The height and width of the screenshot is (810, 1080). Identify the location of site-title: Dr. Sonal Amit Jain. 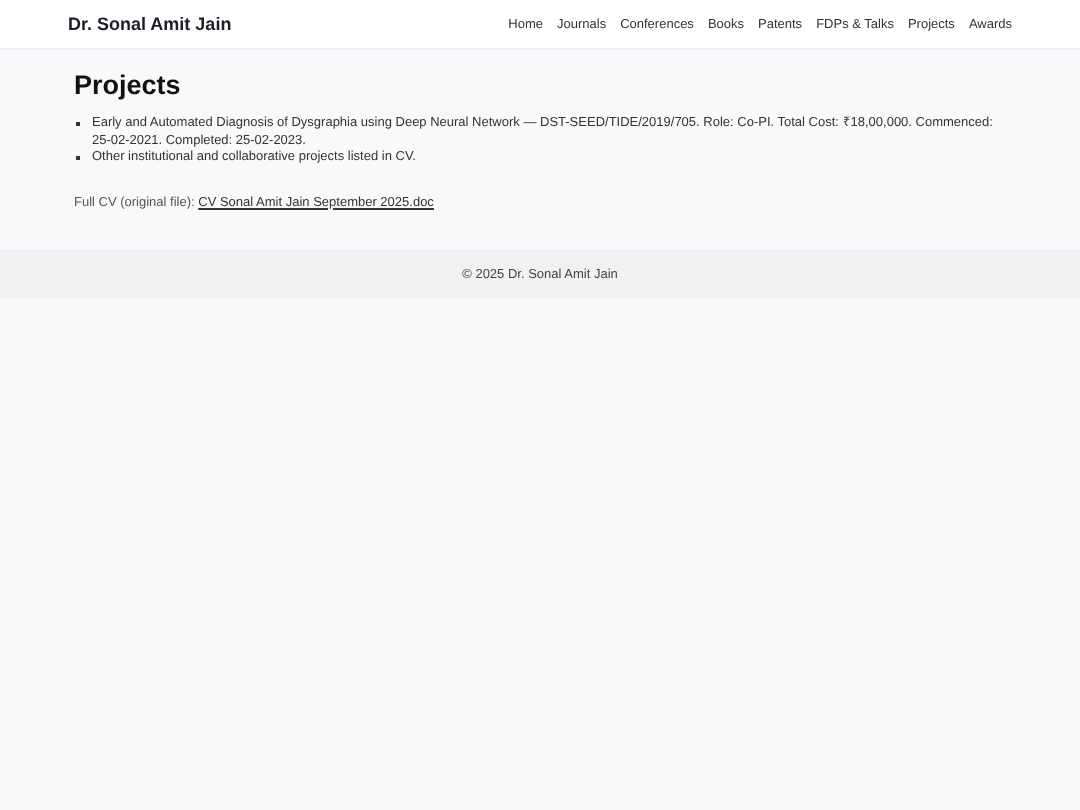
(150, 24).